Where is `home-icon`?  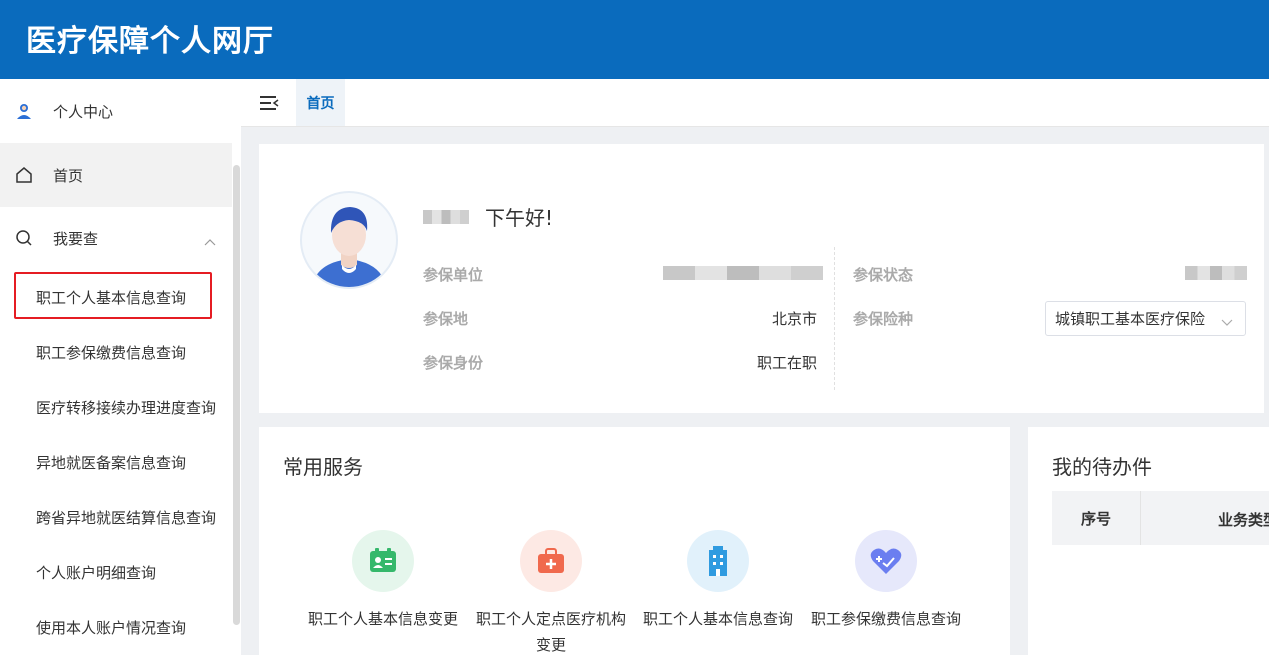 home-icon is located at coordinates (24, 175).